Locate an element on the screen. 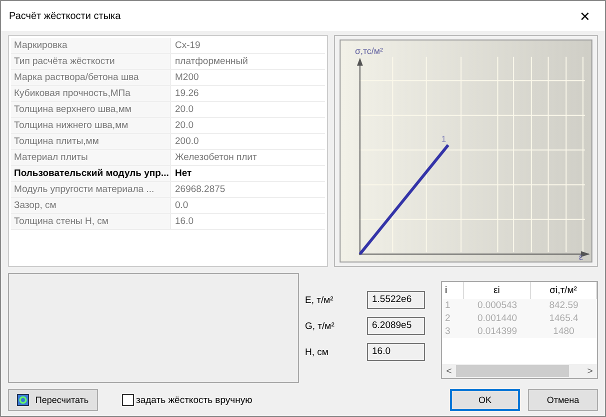 This screenshot has height=417, width=606. table-cell: 1 is located at coordinates (453, 306).